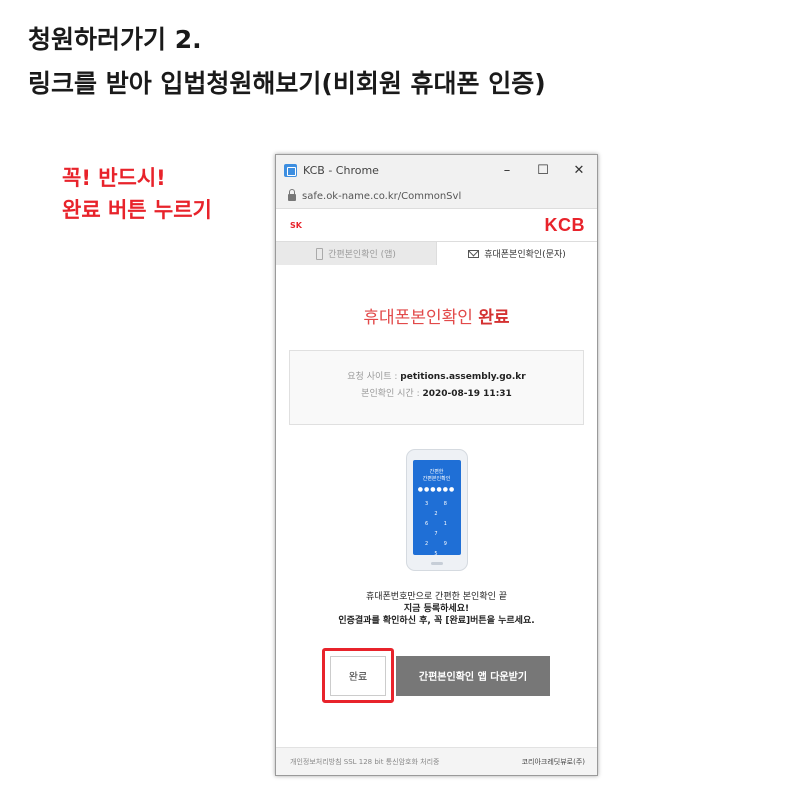 This screenshot has height=800, width=800. I want to click on status-title-prefix: 휴대폰본인확인, so click(421, 318).